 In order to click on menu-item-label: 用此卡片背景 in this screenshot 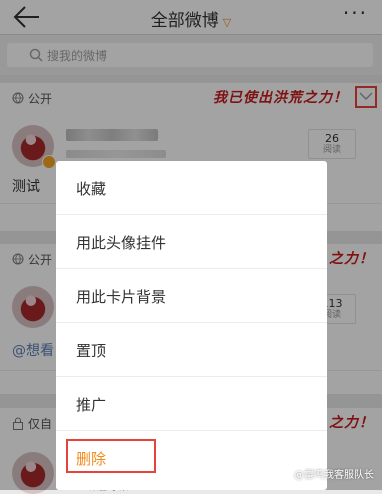, I will do `click(121, 297)`.